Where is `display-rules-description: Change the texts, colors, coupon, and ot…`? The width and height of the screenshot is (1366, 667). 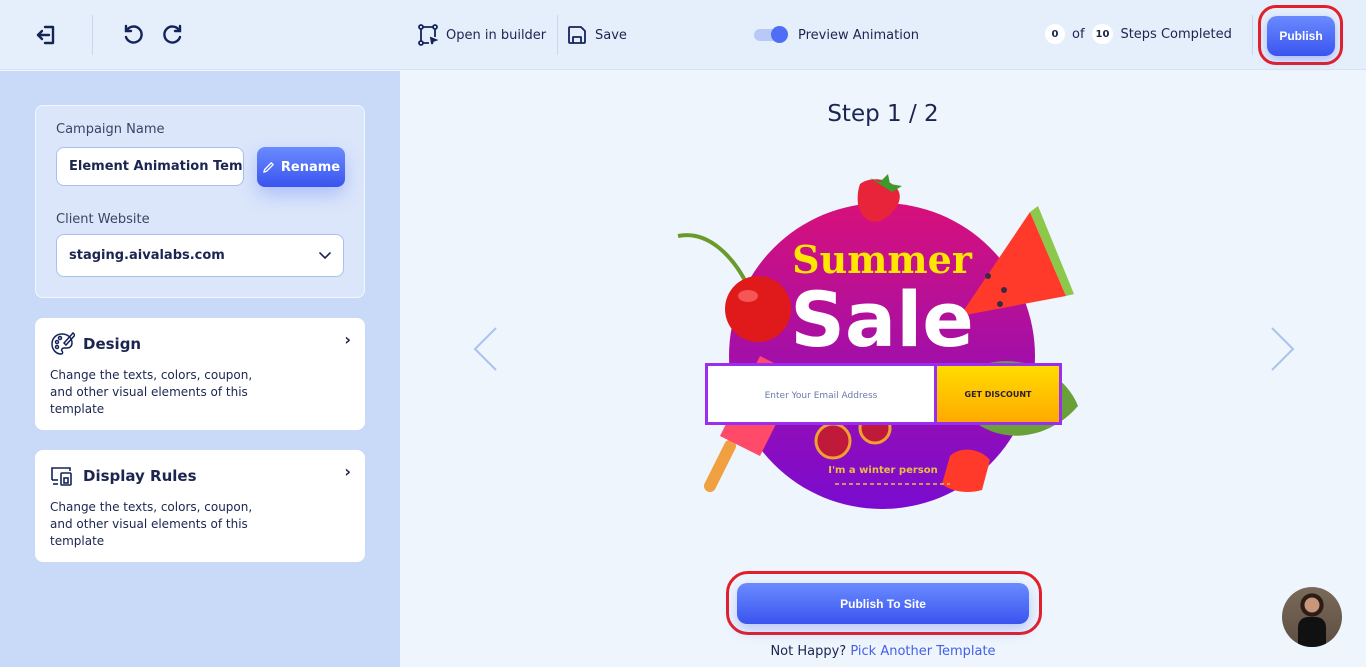
display-rules-description: Change the texts, colors, coupon, and ot… is located at coordinates (151, 524).